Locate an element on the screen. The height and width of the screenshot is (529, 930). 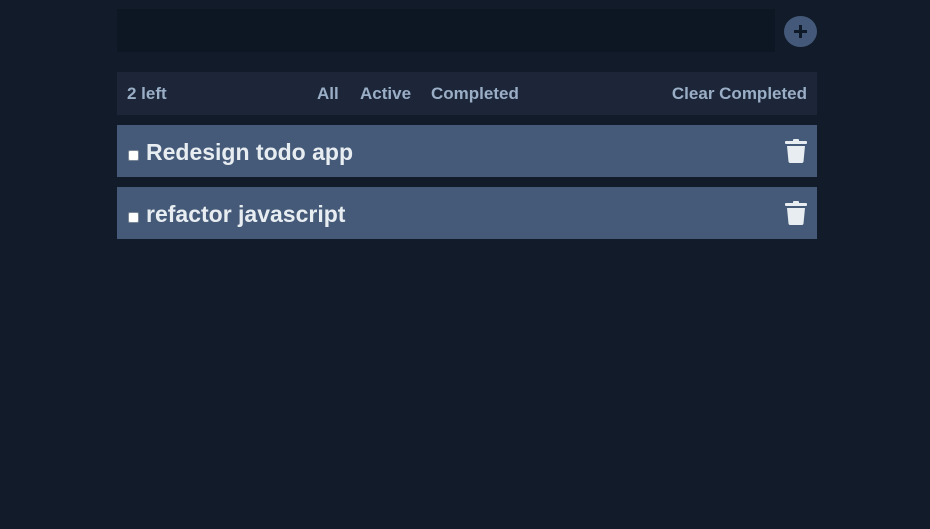
filter-active: Active is located at coordinates (385, 93).